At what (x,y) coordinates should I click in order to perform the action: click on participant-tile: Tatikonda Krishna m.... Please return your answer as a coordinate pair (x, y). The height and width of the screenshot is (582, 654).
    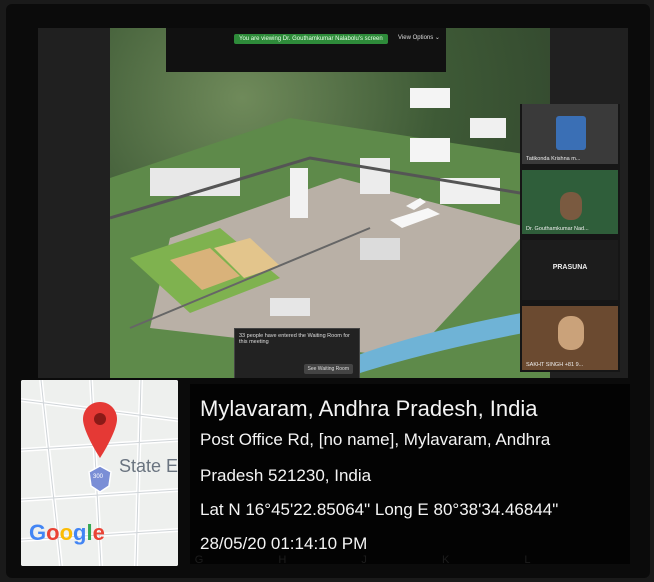
    Looking at the image, I should click on (570, 134).